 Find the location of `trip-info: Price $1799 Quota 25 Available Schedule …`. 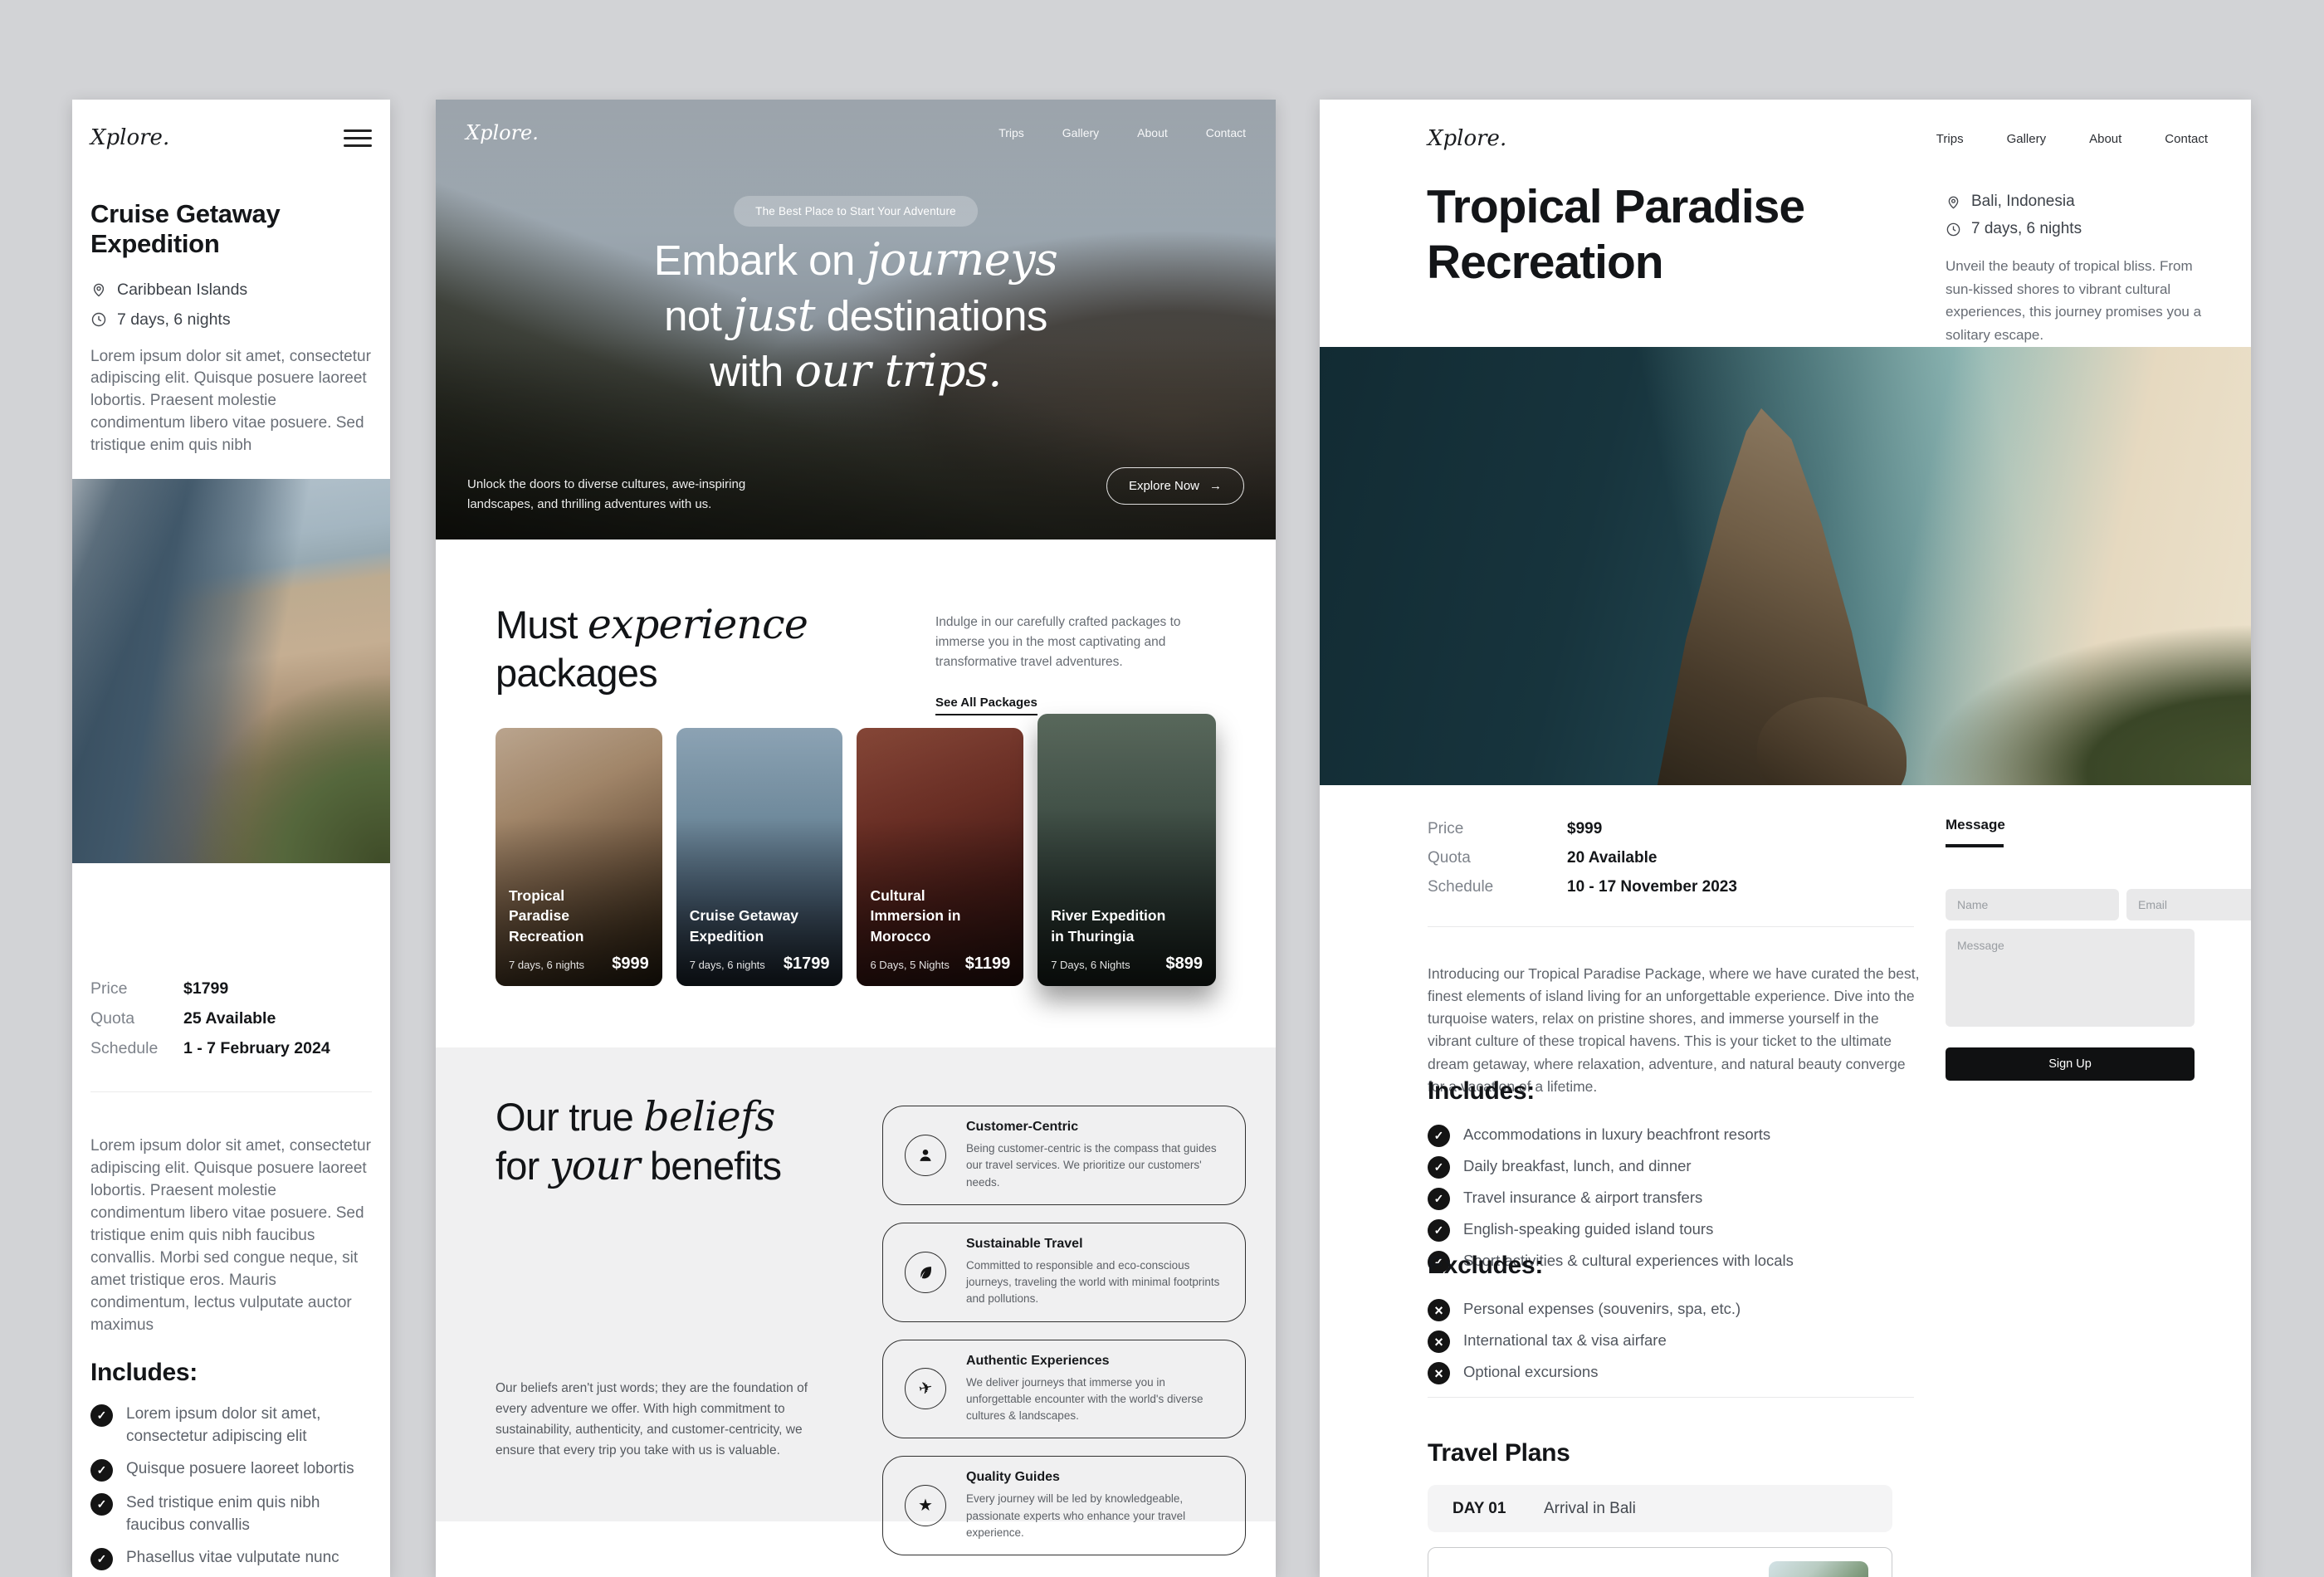

trip-info: Price $1799 Quota 25 Available Schedule … is located at coordinates (231, 1278).